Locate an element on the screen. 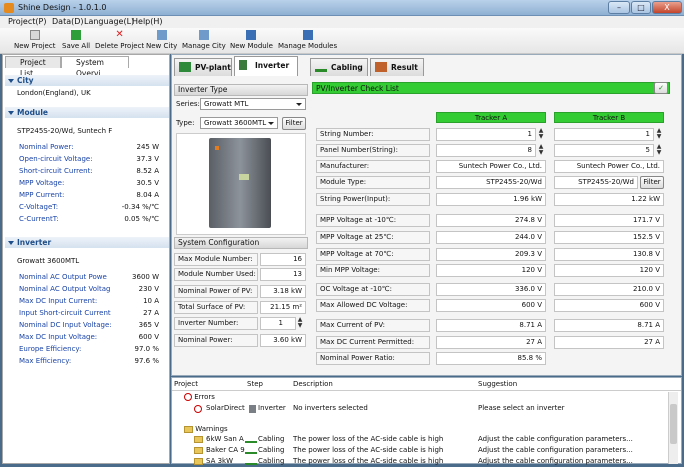 This screenshot has height=467, width=684. manage-modules-button: Manage Modules is located at coordinates (307, 40).